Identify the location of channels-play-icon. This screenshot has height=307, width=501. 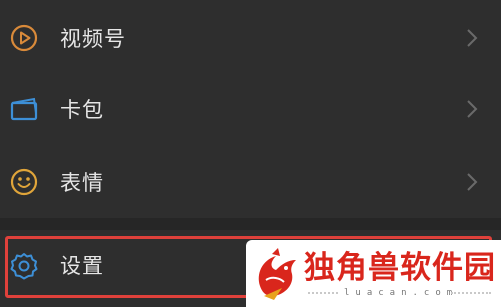
(24, 38).